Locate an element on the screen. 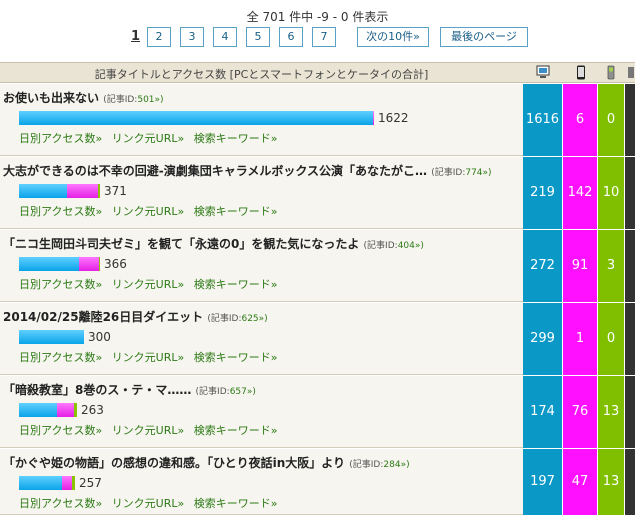  article-title-link: お使いも出来ない (記事ID:501») is located at coordinates (83, 97).